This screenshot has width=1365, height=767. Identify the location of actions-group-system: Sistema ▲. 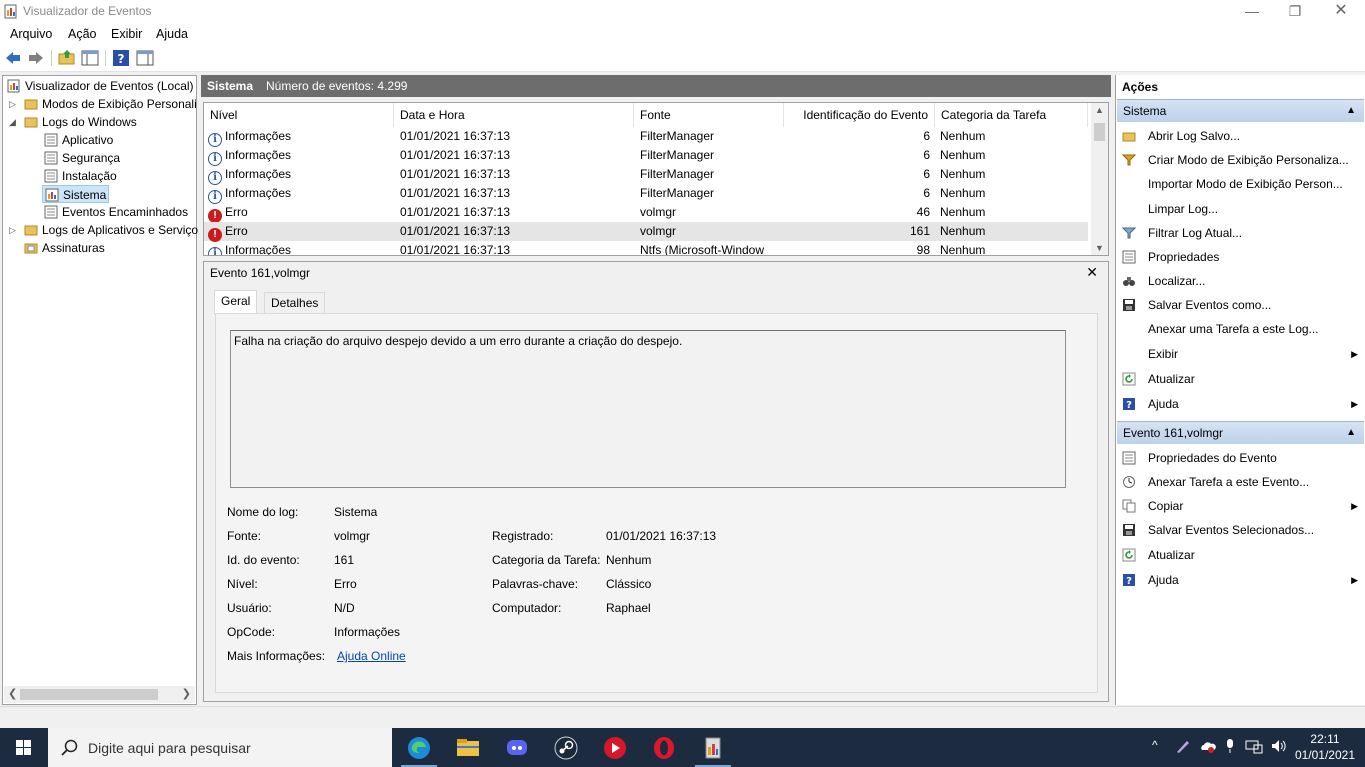
(1240, 110).